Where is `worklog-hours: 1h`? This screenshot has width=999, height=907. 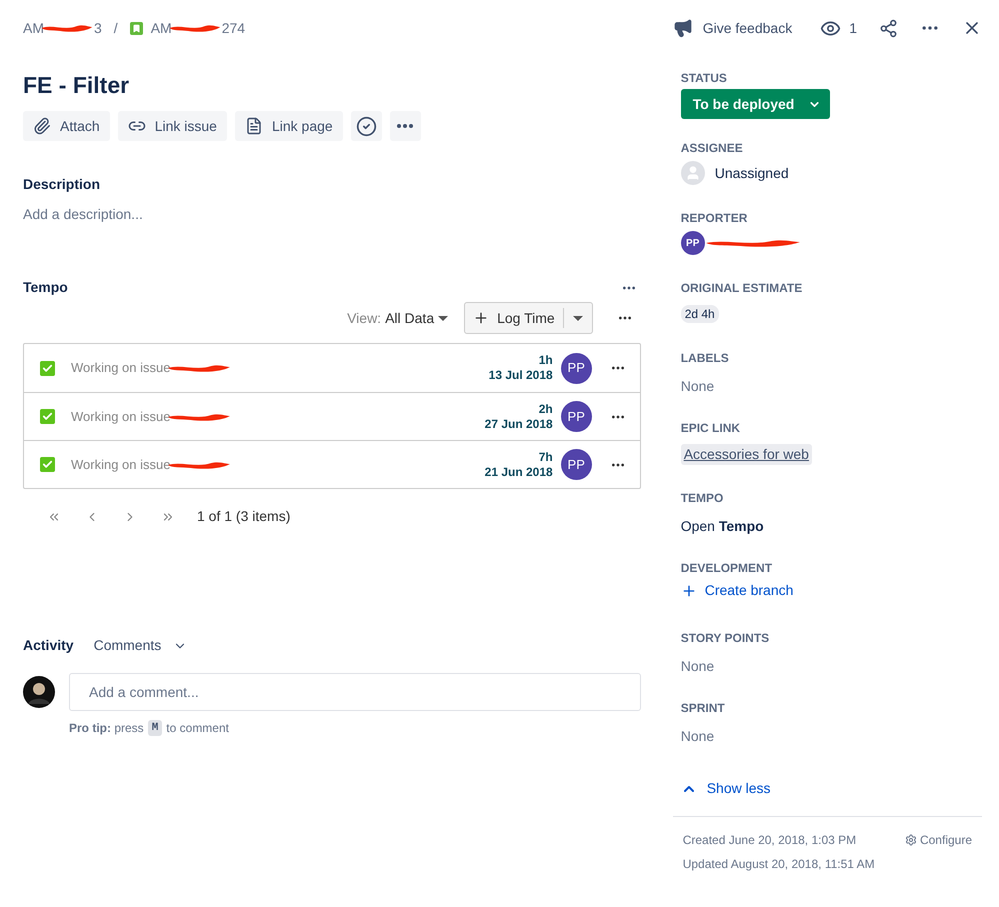 worklog-hours: 1h is located at coordinates (545, 360).